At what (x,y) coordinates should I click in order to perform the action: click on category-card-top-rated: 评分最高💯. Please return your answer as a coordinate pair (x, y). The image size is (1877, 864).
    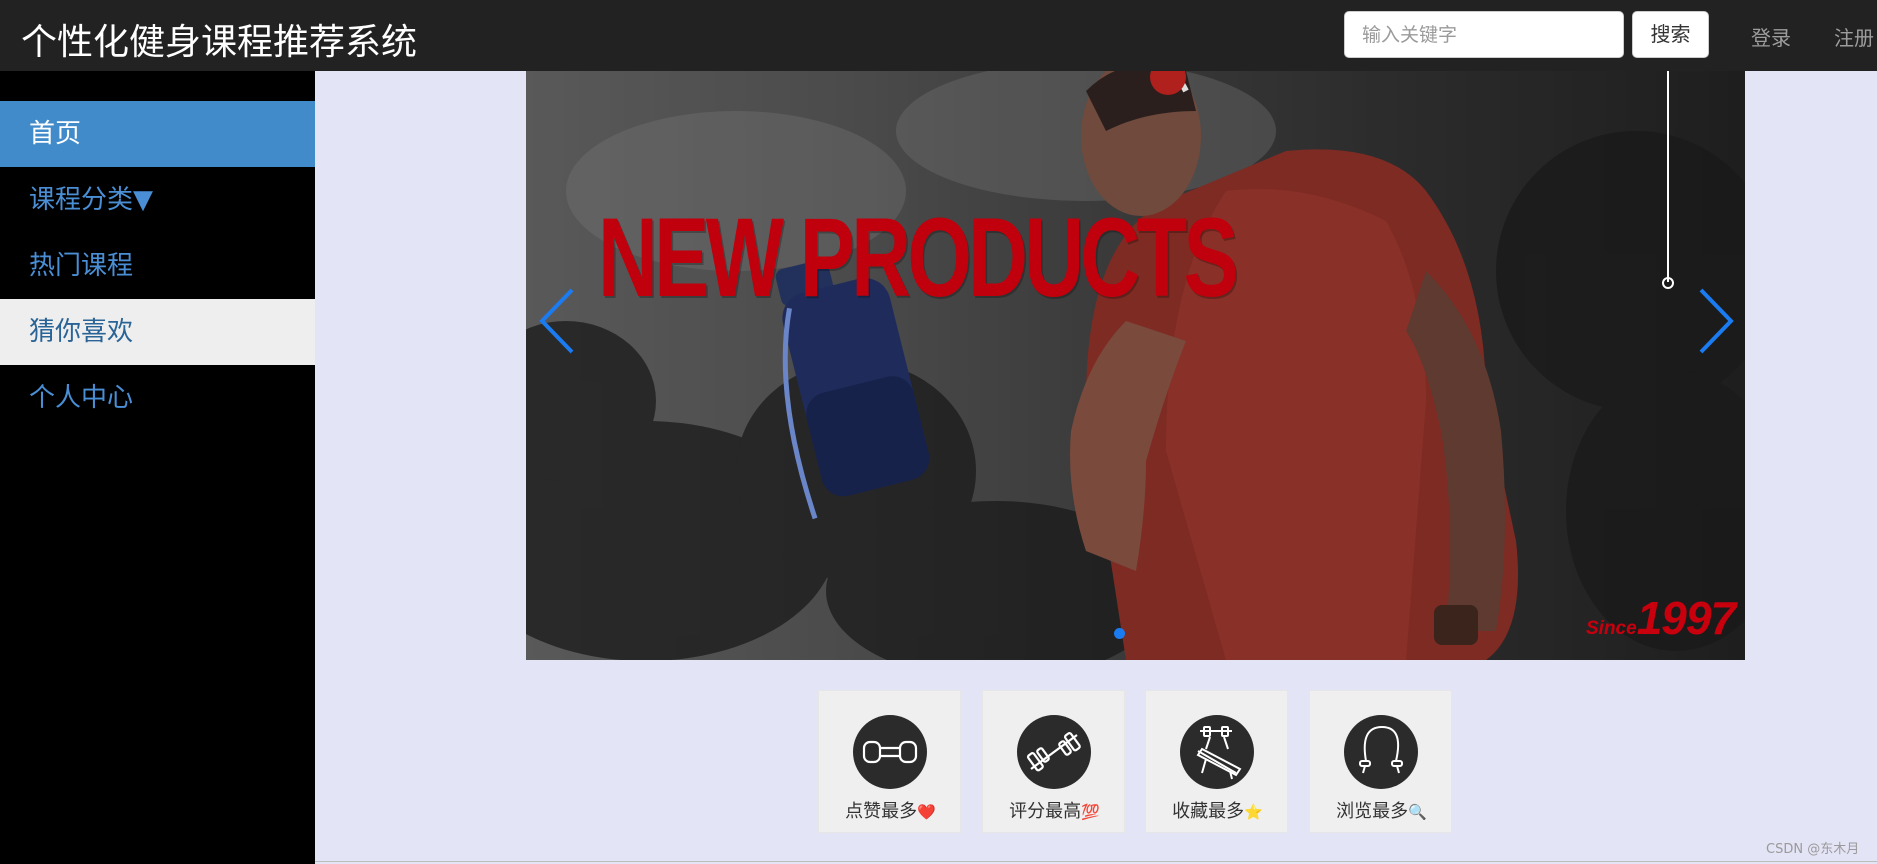
    Looking at the image, I should click on (1053, 761).